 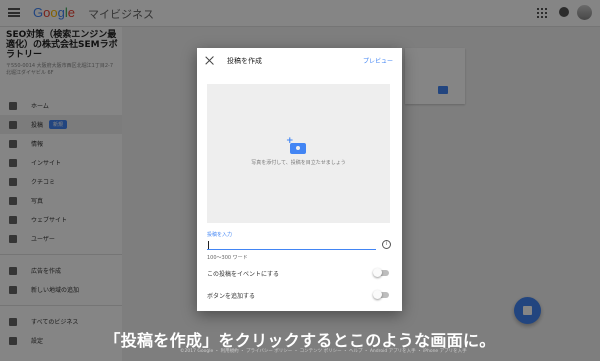 I want to click on dialog-title: 投稿を作成, so click(x=244, y=61).